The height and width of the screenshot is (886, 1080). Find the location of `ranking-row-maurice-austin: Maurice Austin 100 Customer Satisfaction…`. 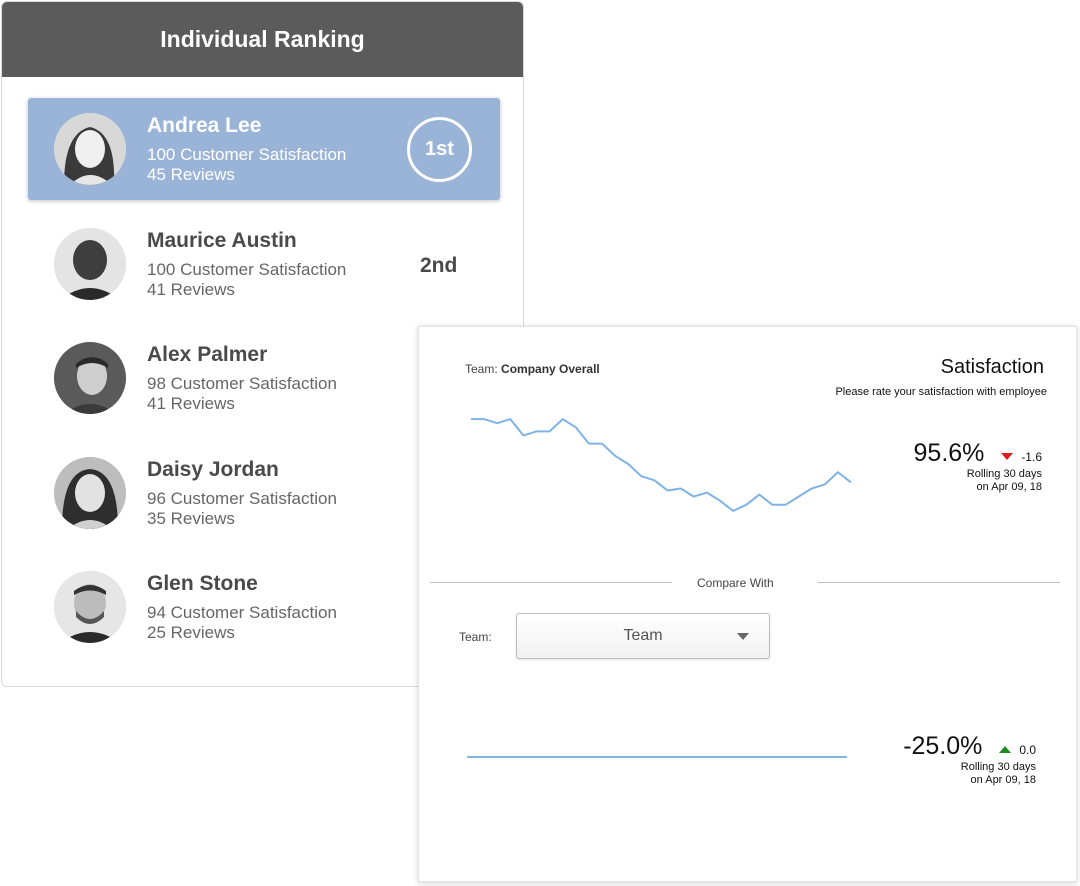

ranking-row-maurice-austin: Maurice Austin 100 Customer Satisfaction… is located at coordinates (264, 264).